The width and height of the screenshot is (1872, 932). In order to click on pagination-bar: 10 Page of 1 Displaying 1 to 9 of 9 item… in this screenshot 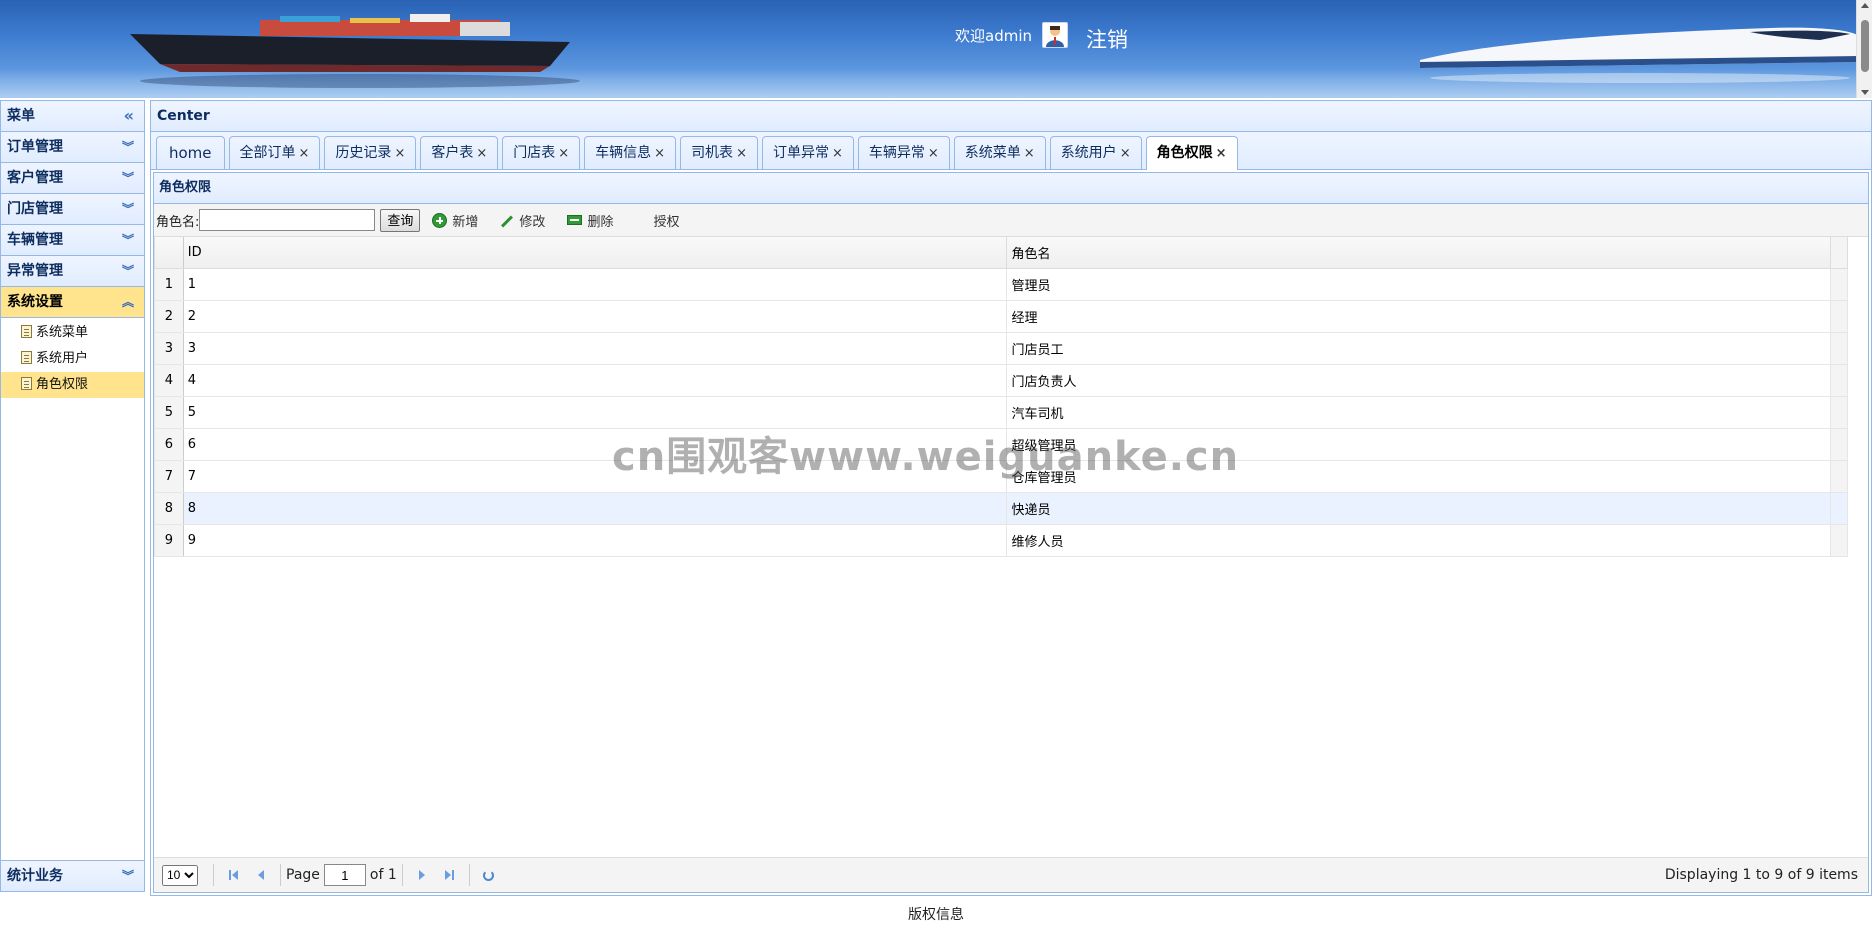, I will do `click(1011, 874)`.